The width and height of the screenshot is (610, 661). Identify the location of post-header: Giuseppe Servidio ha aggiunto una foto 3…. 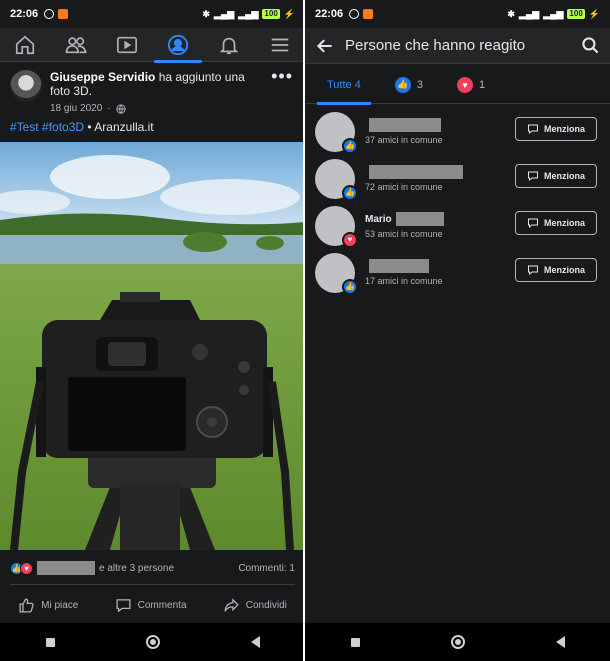
(152, 88).